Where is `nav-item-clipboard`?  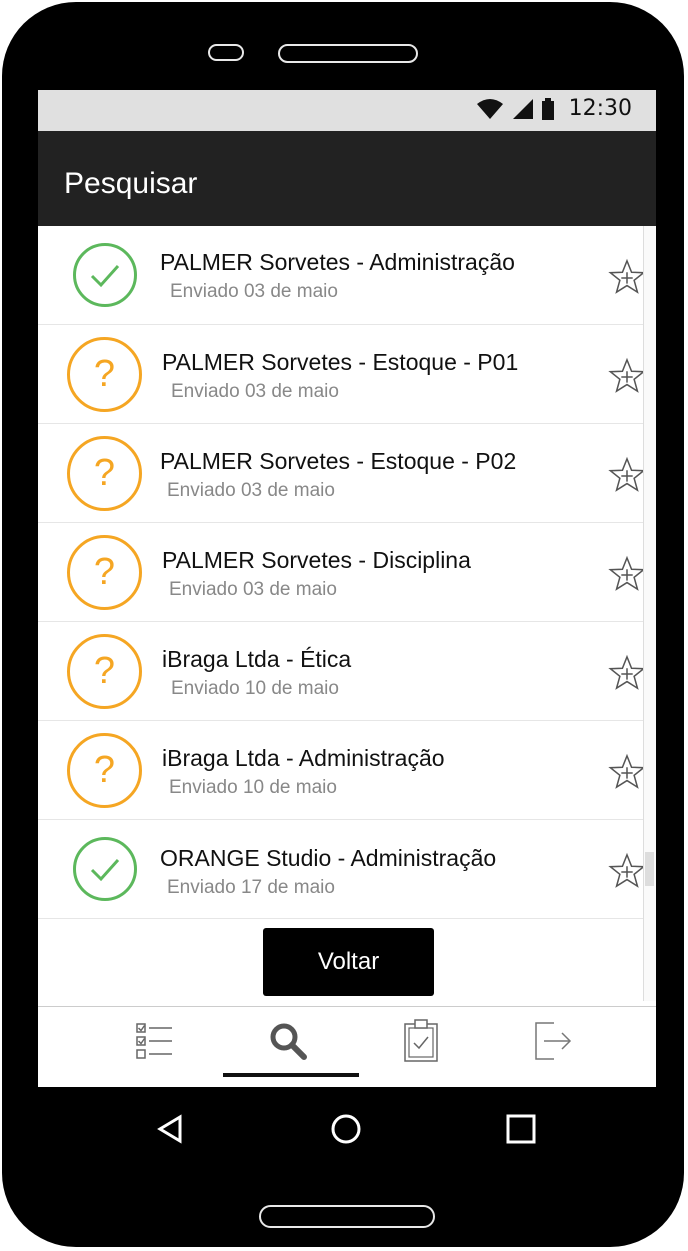
nav-item-clipboard is located at coordinates (421, 1041).